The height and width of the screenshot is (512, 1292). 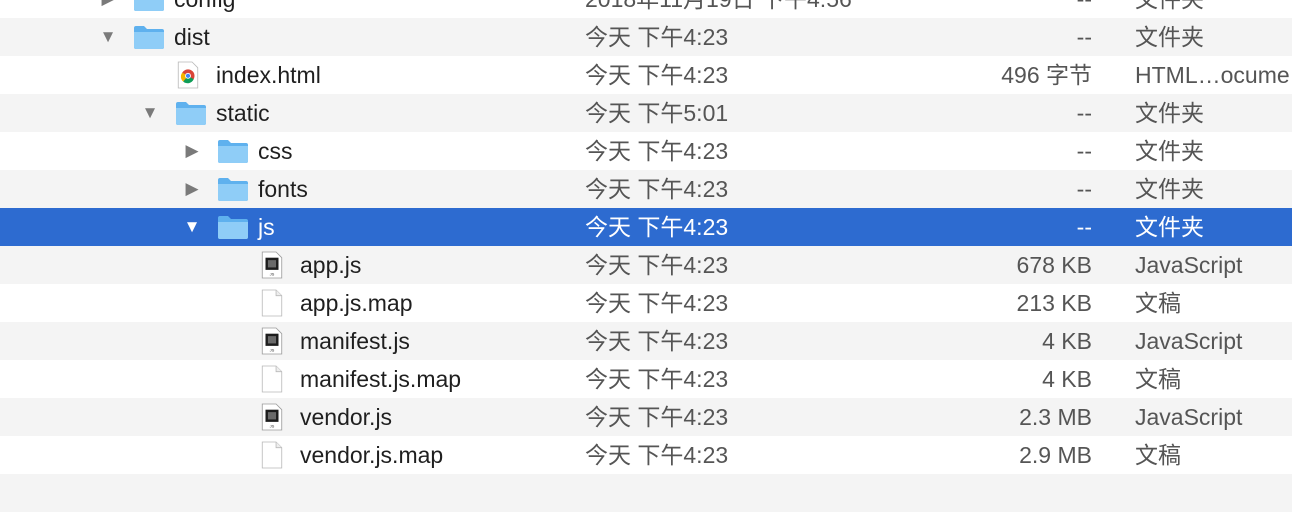 What do you see at coordinates (266, 227) in the screenshot?
I see `file-name: js` at bounding box center [266, 227].